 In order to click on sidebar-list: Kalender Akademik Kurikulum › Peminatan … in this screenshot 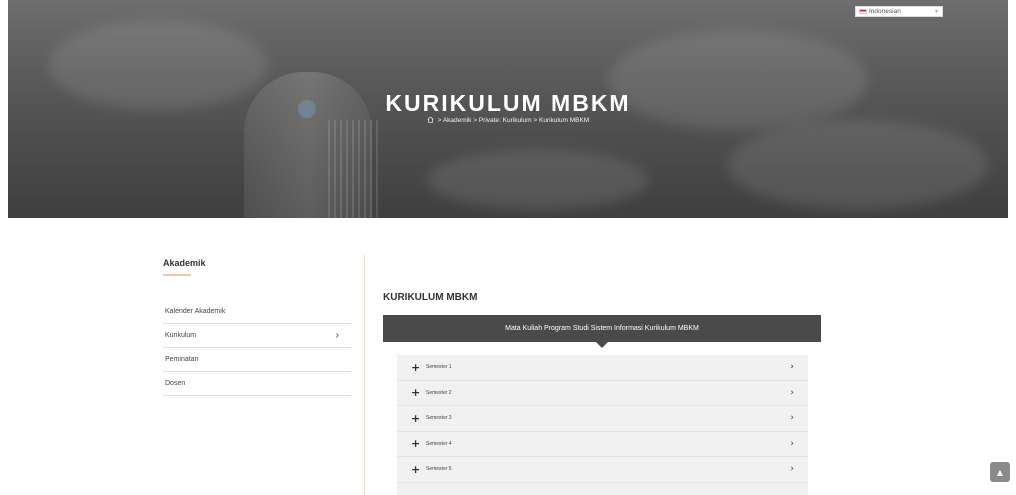, I will do `click(257, 348)`.